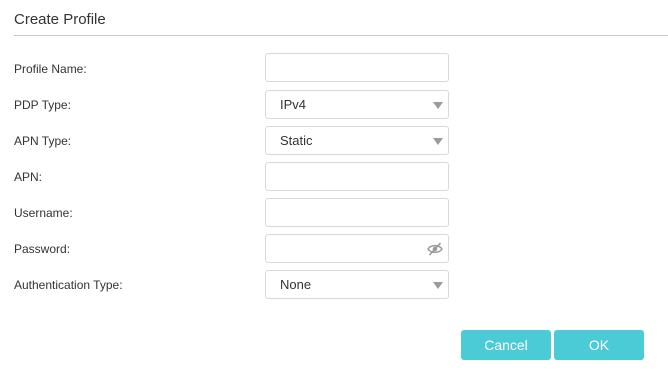 This screenshot has width=668, height=389. Describe the element at coordinates (357, 67) in the screenshot. I see `profile-name-input` at that location.